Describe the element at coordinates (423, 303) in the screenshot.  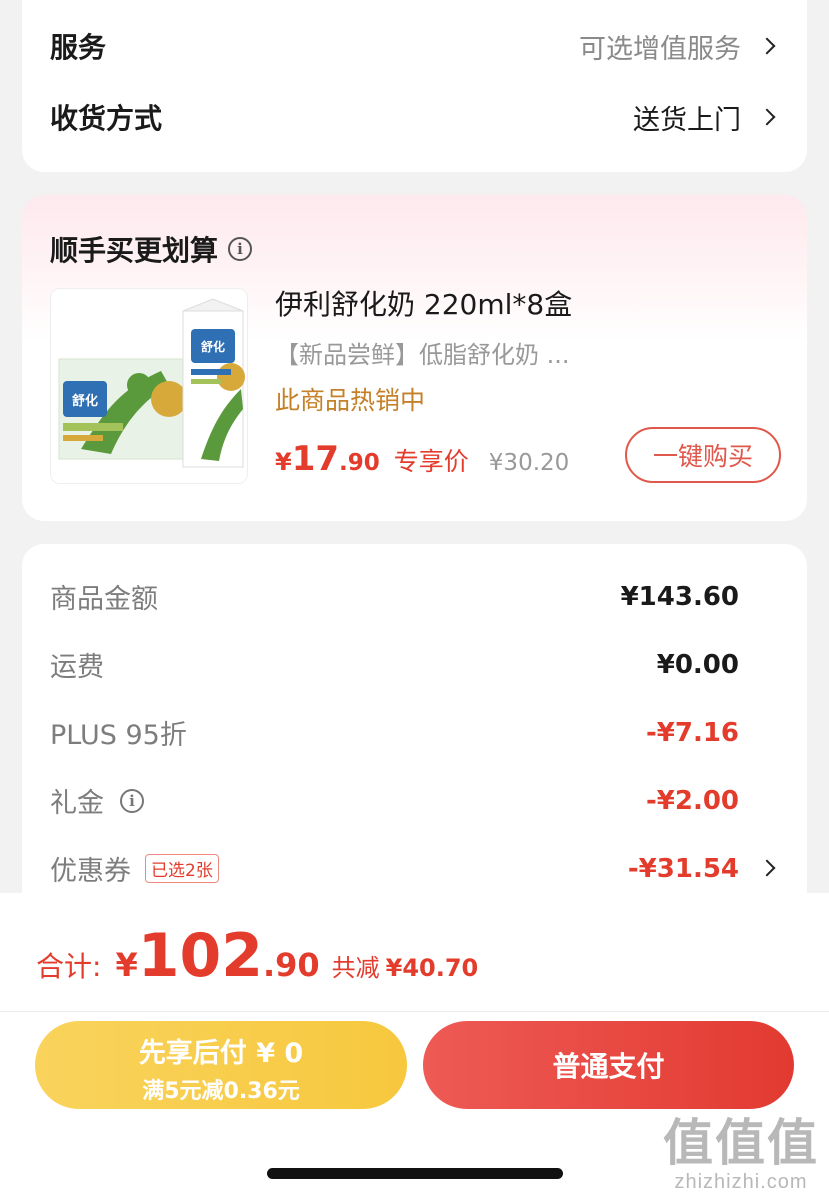
I see `product-name: 伊利舒化奶 220ml*8盒` at that location.